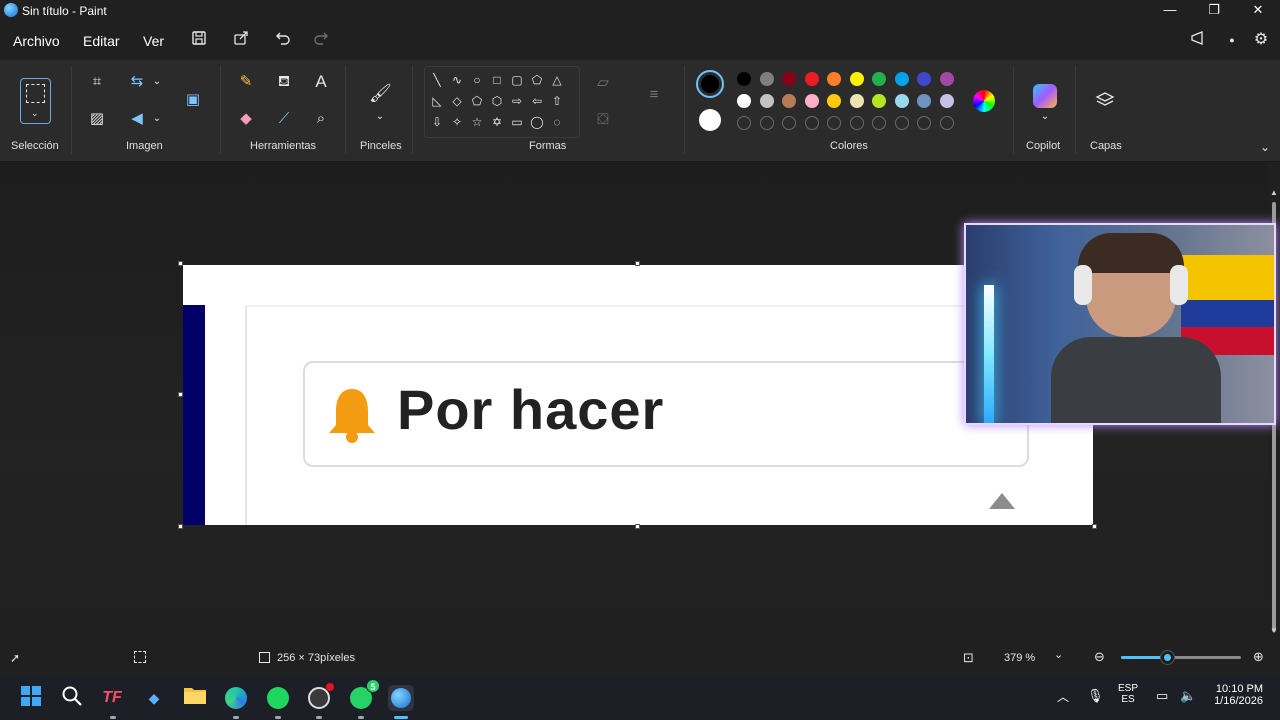 Image resolution: width=1280 pixels, height=720 pixels. What do you see at coordinates (101, 41) in the screenshot?
I see `menu-editar: Editar` at bounding box center [101, 41].